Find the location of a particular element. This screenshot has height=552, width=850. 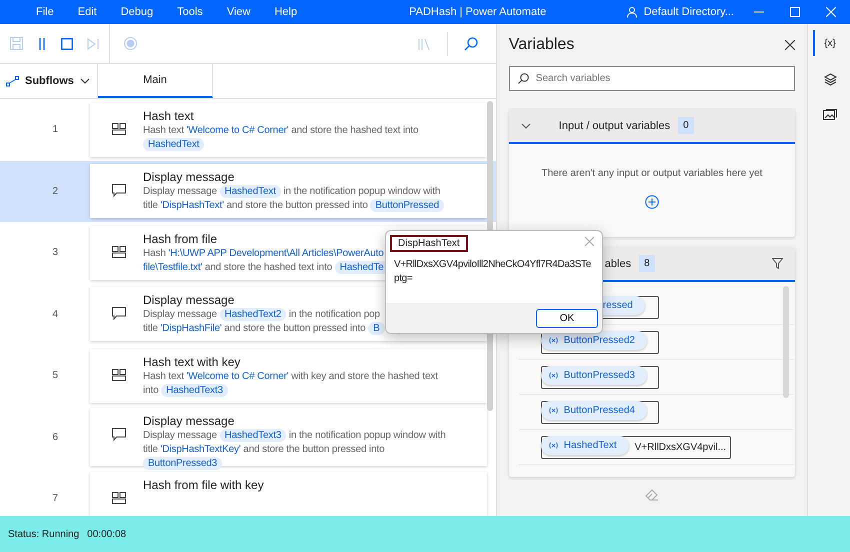

line-number: 3 is located at coordinates (55, 252).